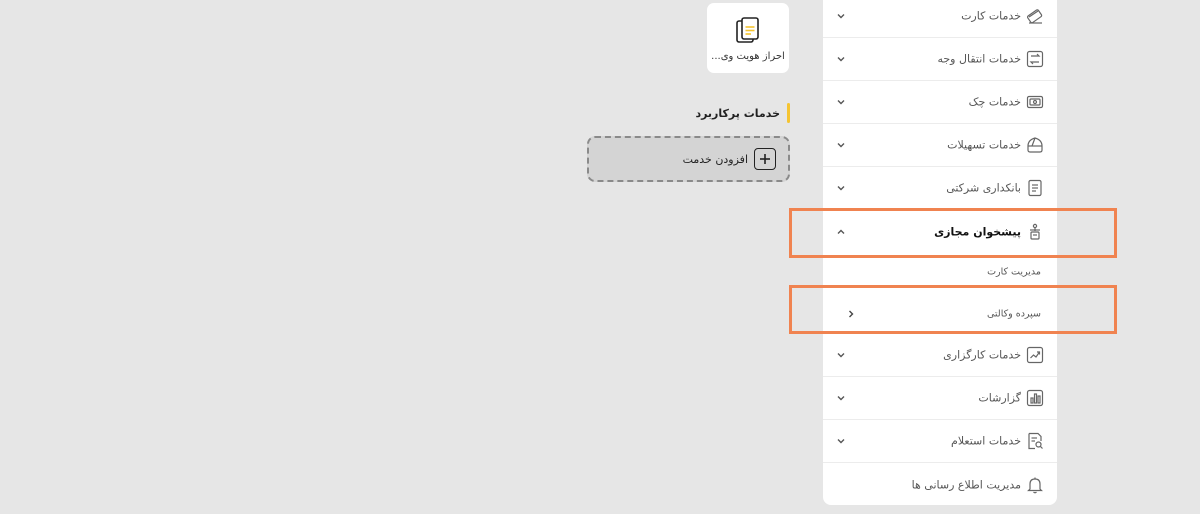  What do you see at coordinates (940, 355) in the screenshot?
I see `sidebar-item-brokerage-services: خدمات کارگزاری` at bounding box center [940, 355].